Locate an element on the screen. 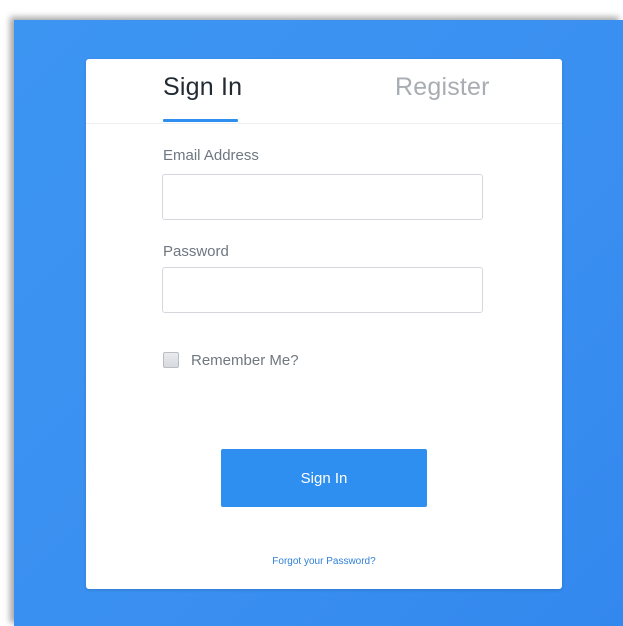  tab-register: Register is located at coordinates (442, 87).